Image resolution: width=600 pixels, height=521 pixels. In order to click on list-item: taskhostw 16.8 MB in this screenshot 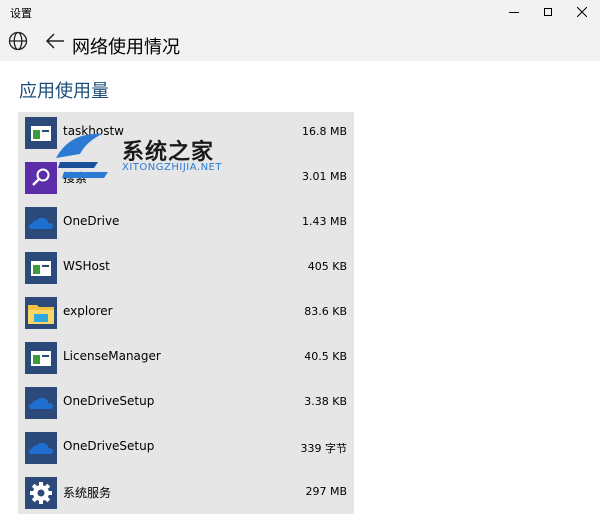, I will do `click(186, 138)`.